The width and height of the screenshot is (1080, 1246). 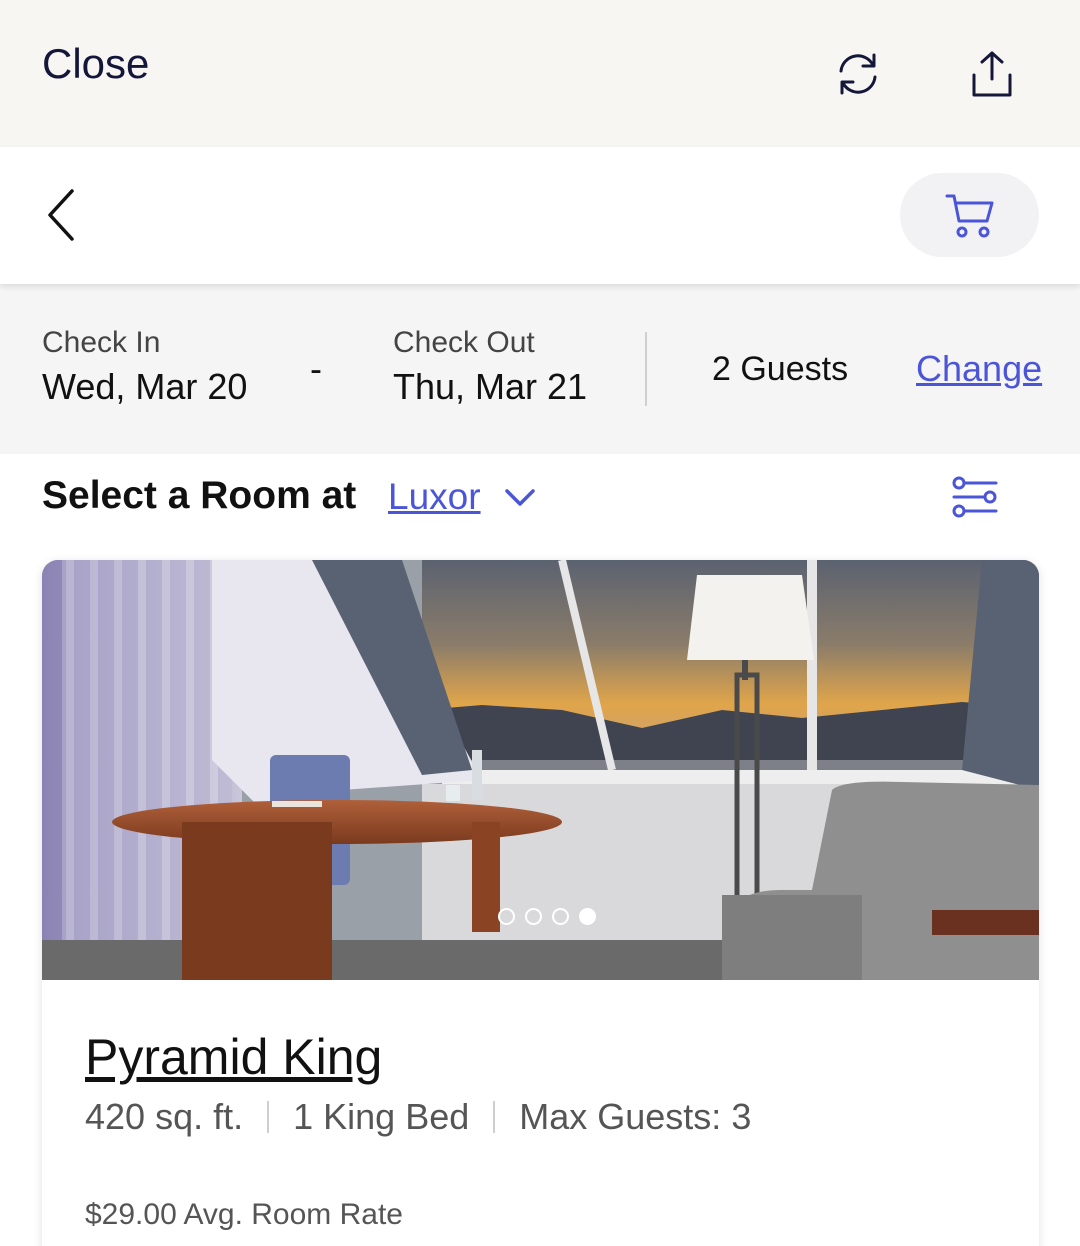 What do you see at coordinates (199, 495) in the screenshot?
I see `select-room-heading: Select a Room at` at bounding box center [199, 495].